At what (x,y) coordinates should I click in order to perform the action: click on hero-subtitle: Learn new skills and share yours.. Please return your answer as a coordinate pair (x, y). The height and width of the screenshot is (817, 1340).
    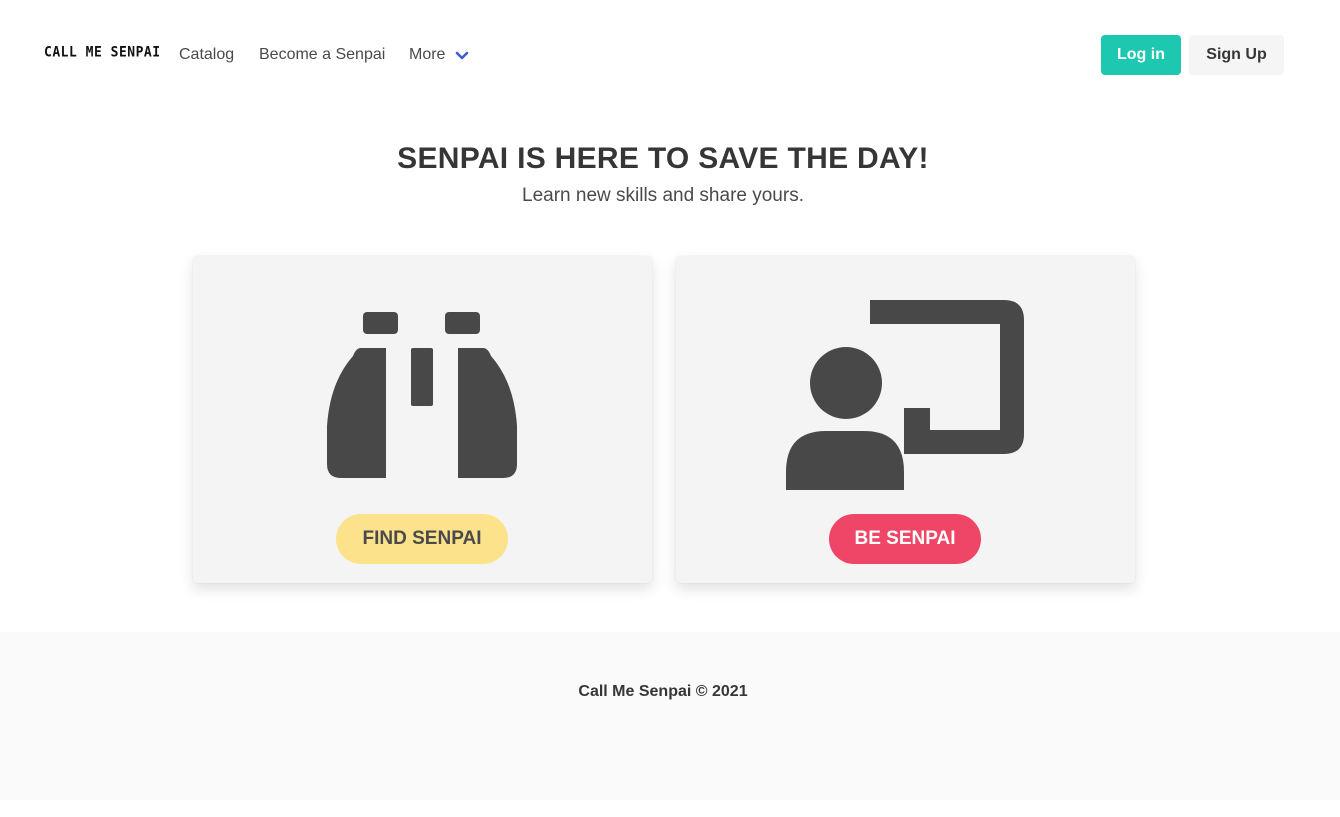
    Looking at the image, I should click on (663, 195).